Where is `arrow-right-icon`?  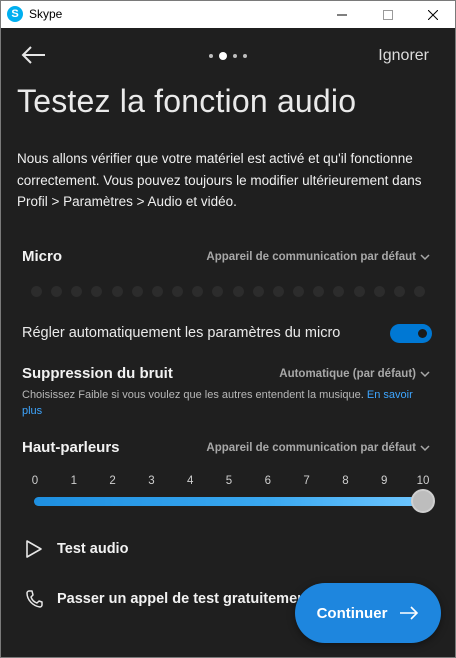 arrow-right-icon is located at coordinates (409, 613).